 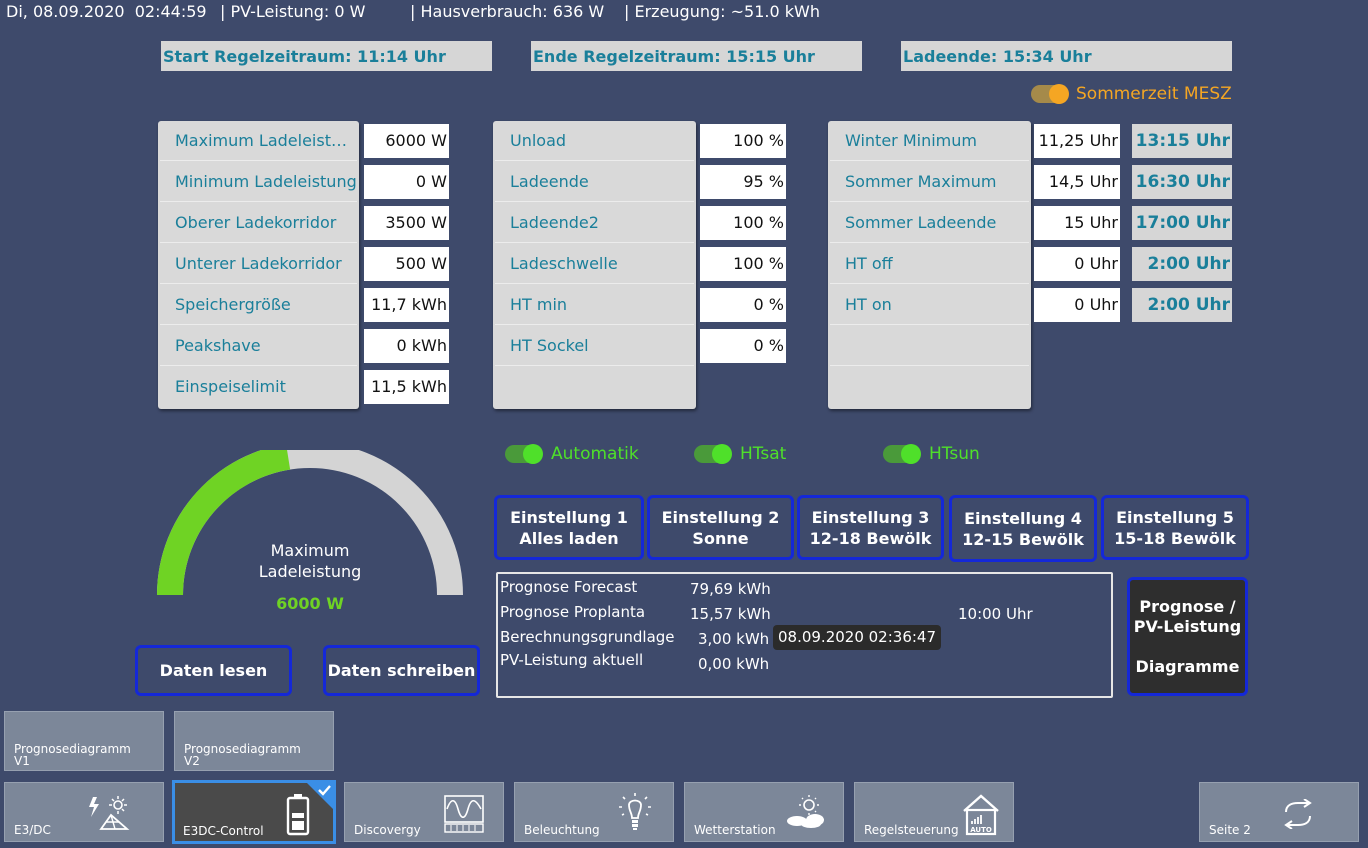 I want to click on info-label-berechnungsgrundlage: Berechnungsgrundlage, so click(x=587, y=637).